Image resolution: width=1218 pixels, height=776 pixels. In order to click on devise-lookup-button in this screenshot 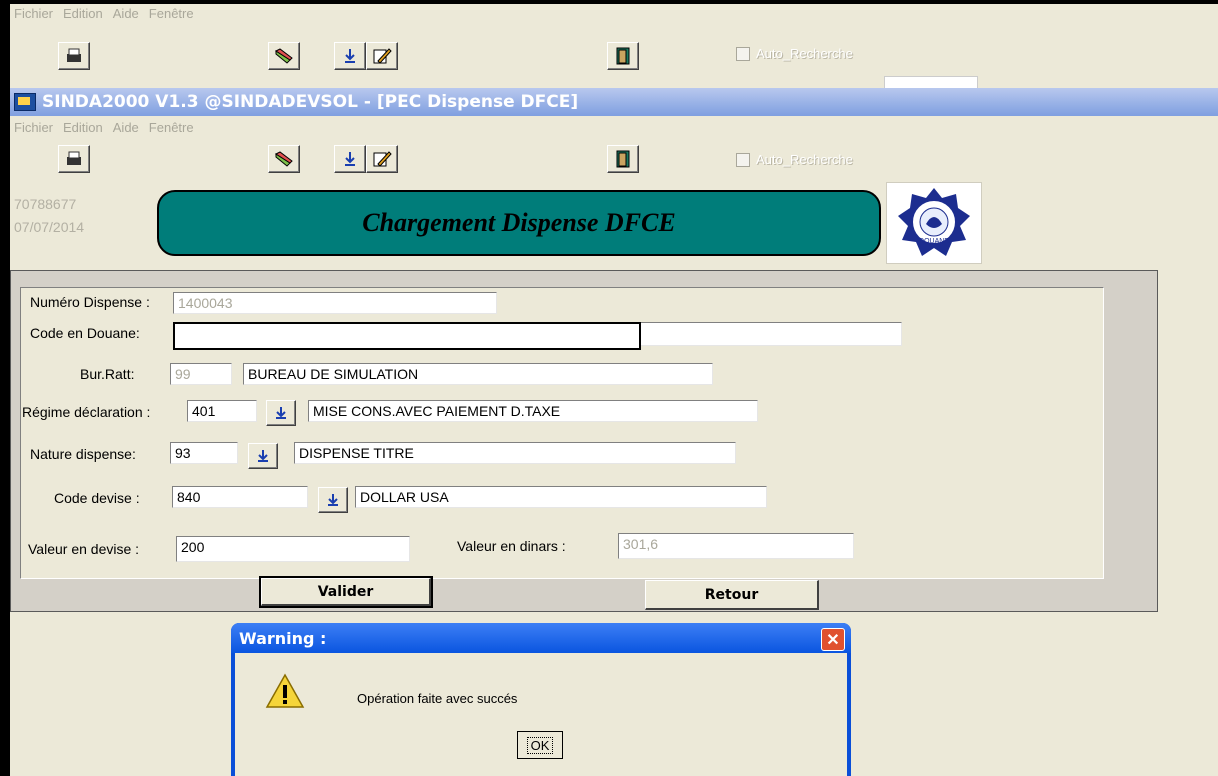, I will do `click(333, 500)`.